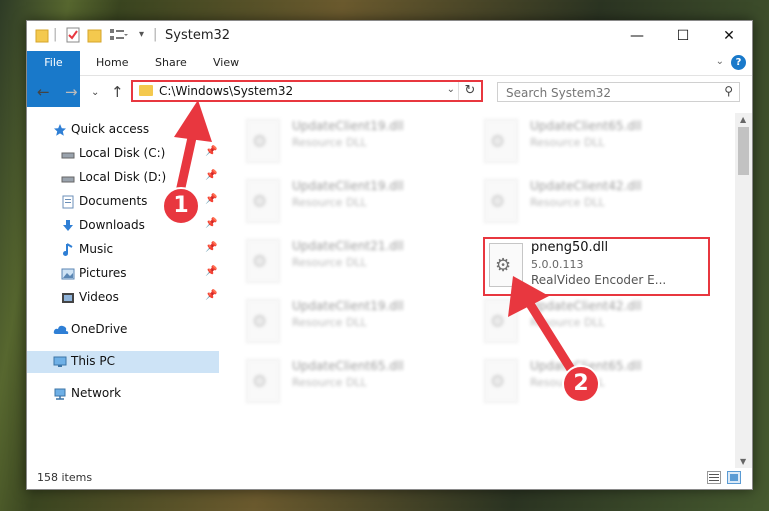 The width and height of the screenshot is (769, 511). What do you see at coordinates (743, 151) in the screenshot?
I see `scrollbar-thumb` at bounding box center [743, 151].